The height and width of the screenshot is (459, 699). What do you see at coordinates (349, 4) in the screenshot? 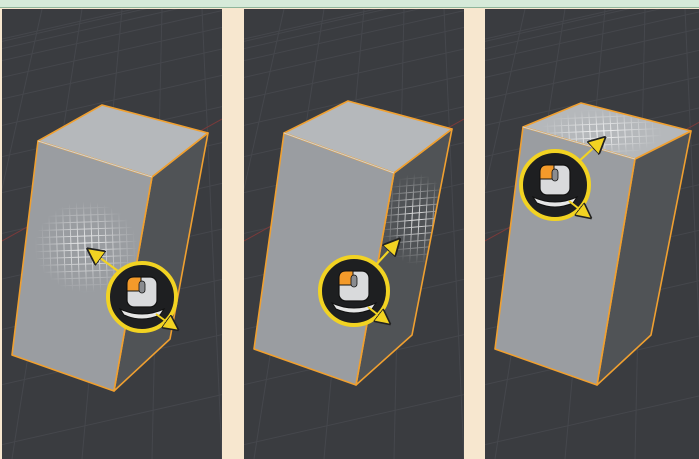
I see `top-bar` at bounding box center [349, 4].